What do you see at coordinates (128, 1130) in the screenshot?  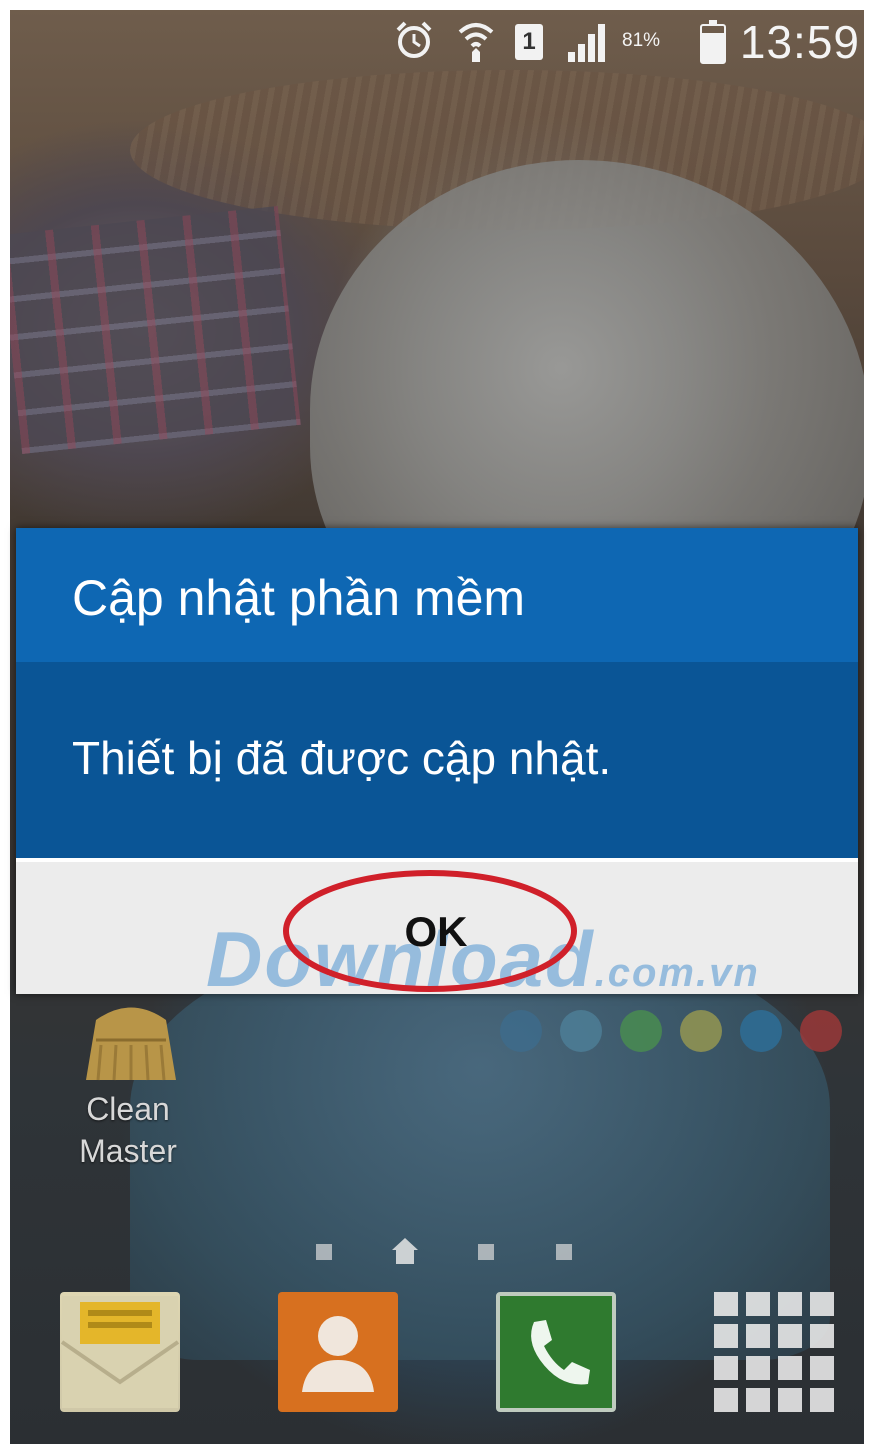 I see `app-label: Clean Master` at bounding box center [128, 1130].